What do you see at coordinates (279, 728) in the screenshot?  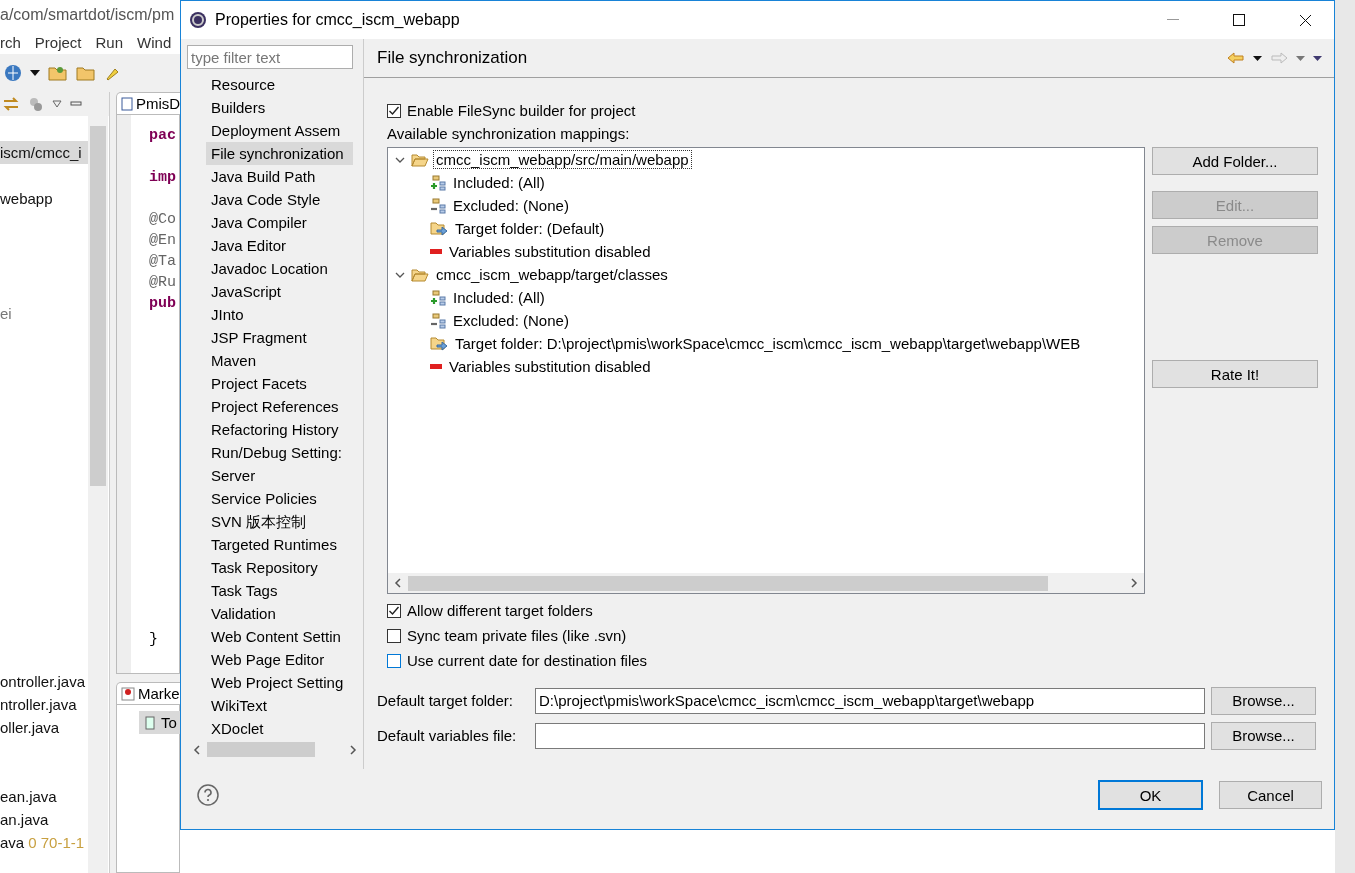 I see `nav-item: XDoclet` at bounding box center [279, 728].